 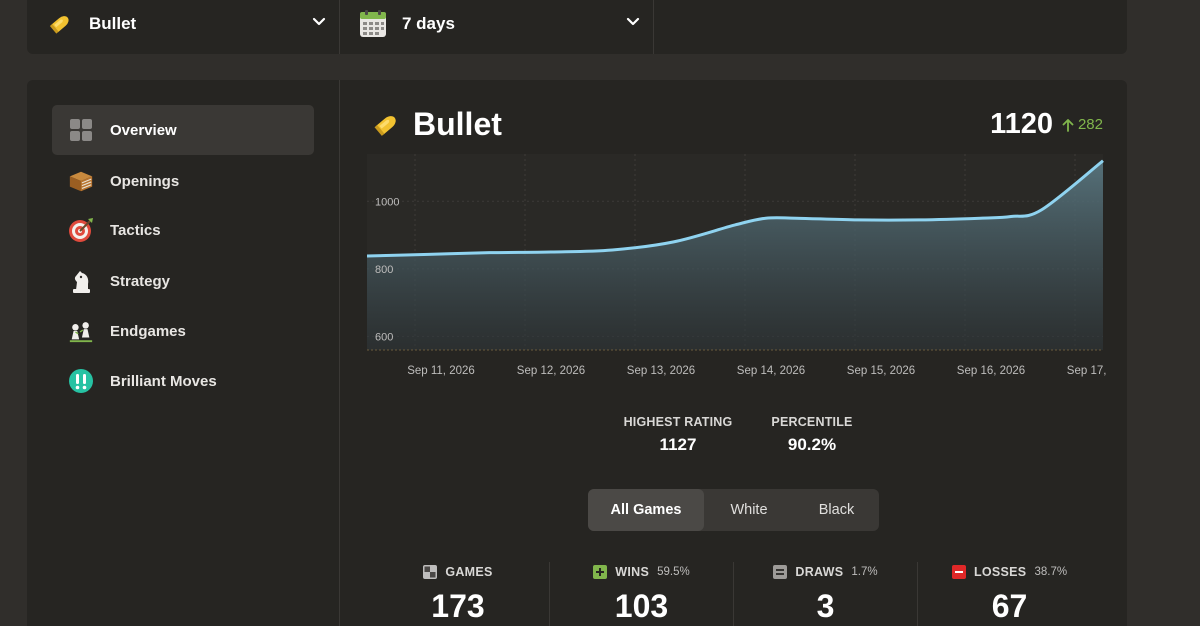 I want to click on stat-draws-label: DRAWS, so click(x=819, y=572).